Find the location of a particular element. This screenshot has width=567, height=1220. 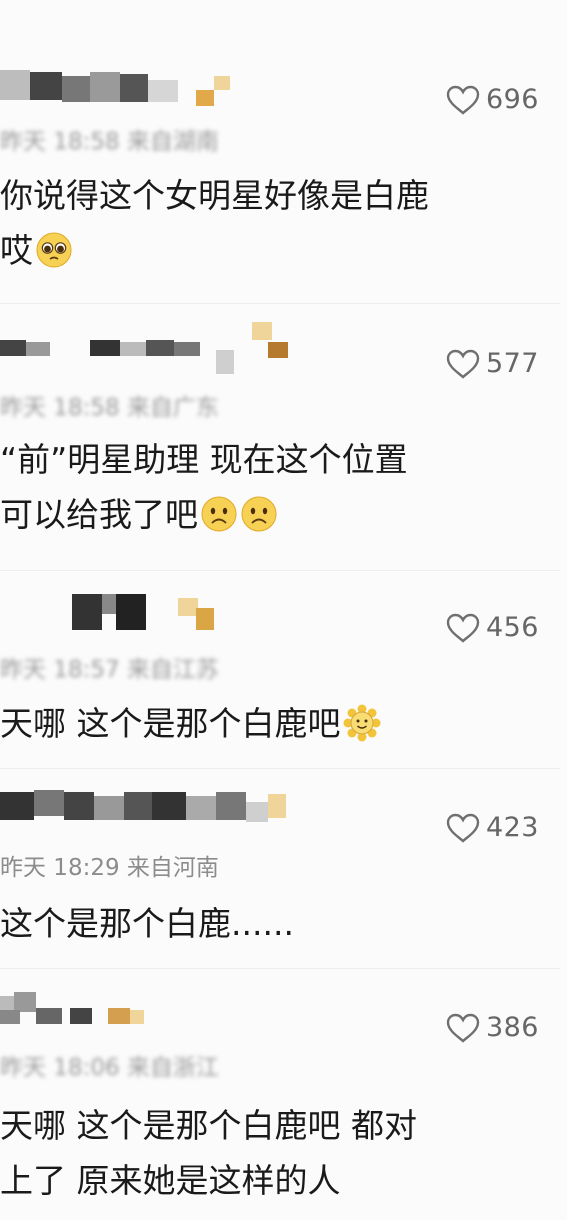

comment-line: 哎 is located at coordinates (270, 250).